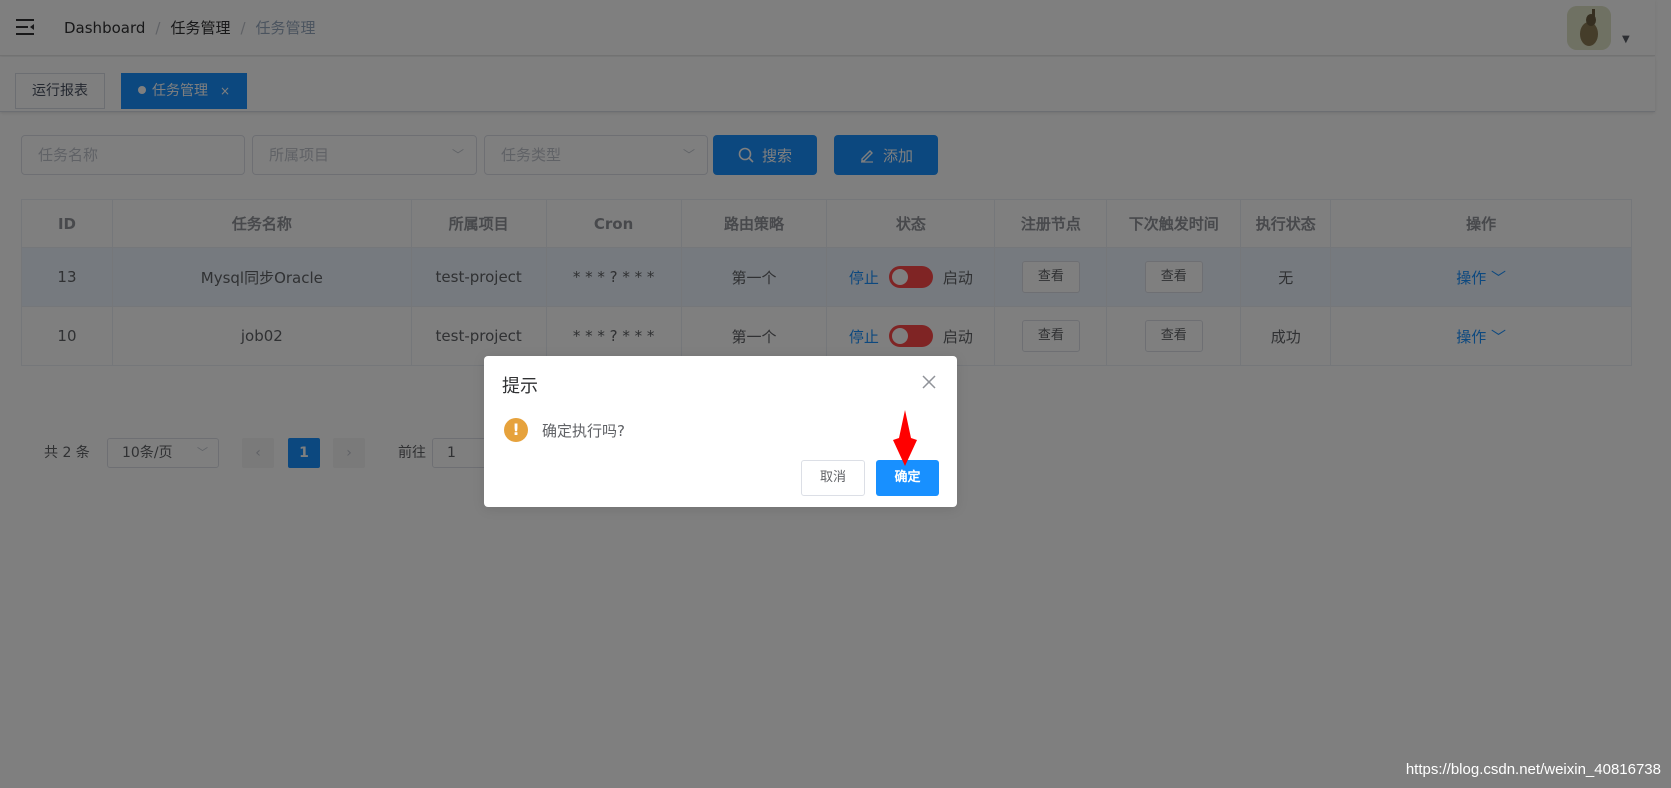 This screenshot has height=788, width=1671. I want to click on close-icon, so click(929, 382).